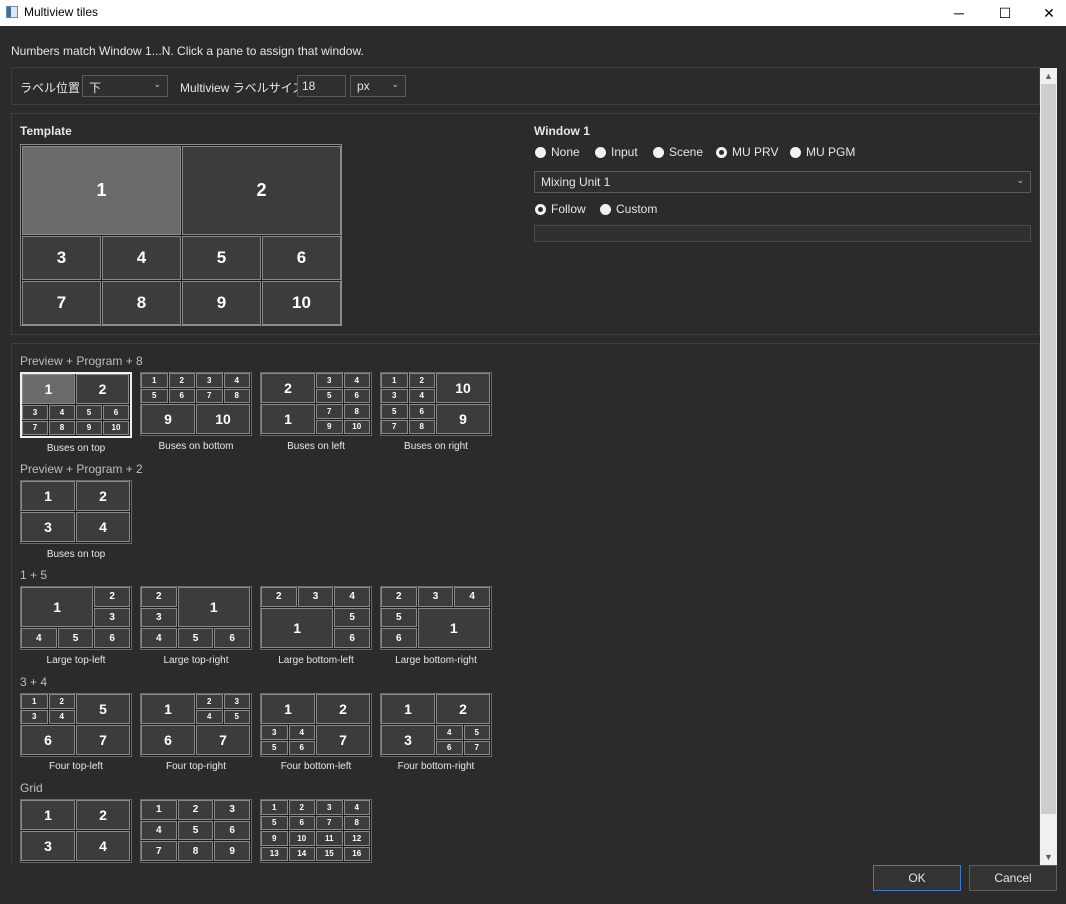  I want to click on thumb-four-top-left: 1234567, so click(76, 725).